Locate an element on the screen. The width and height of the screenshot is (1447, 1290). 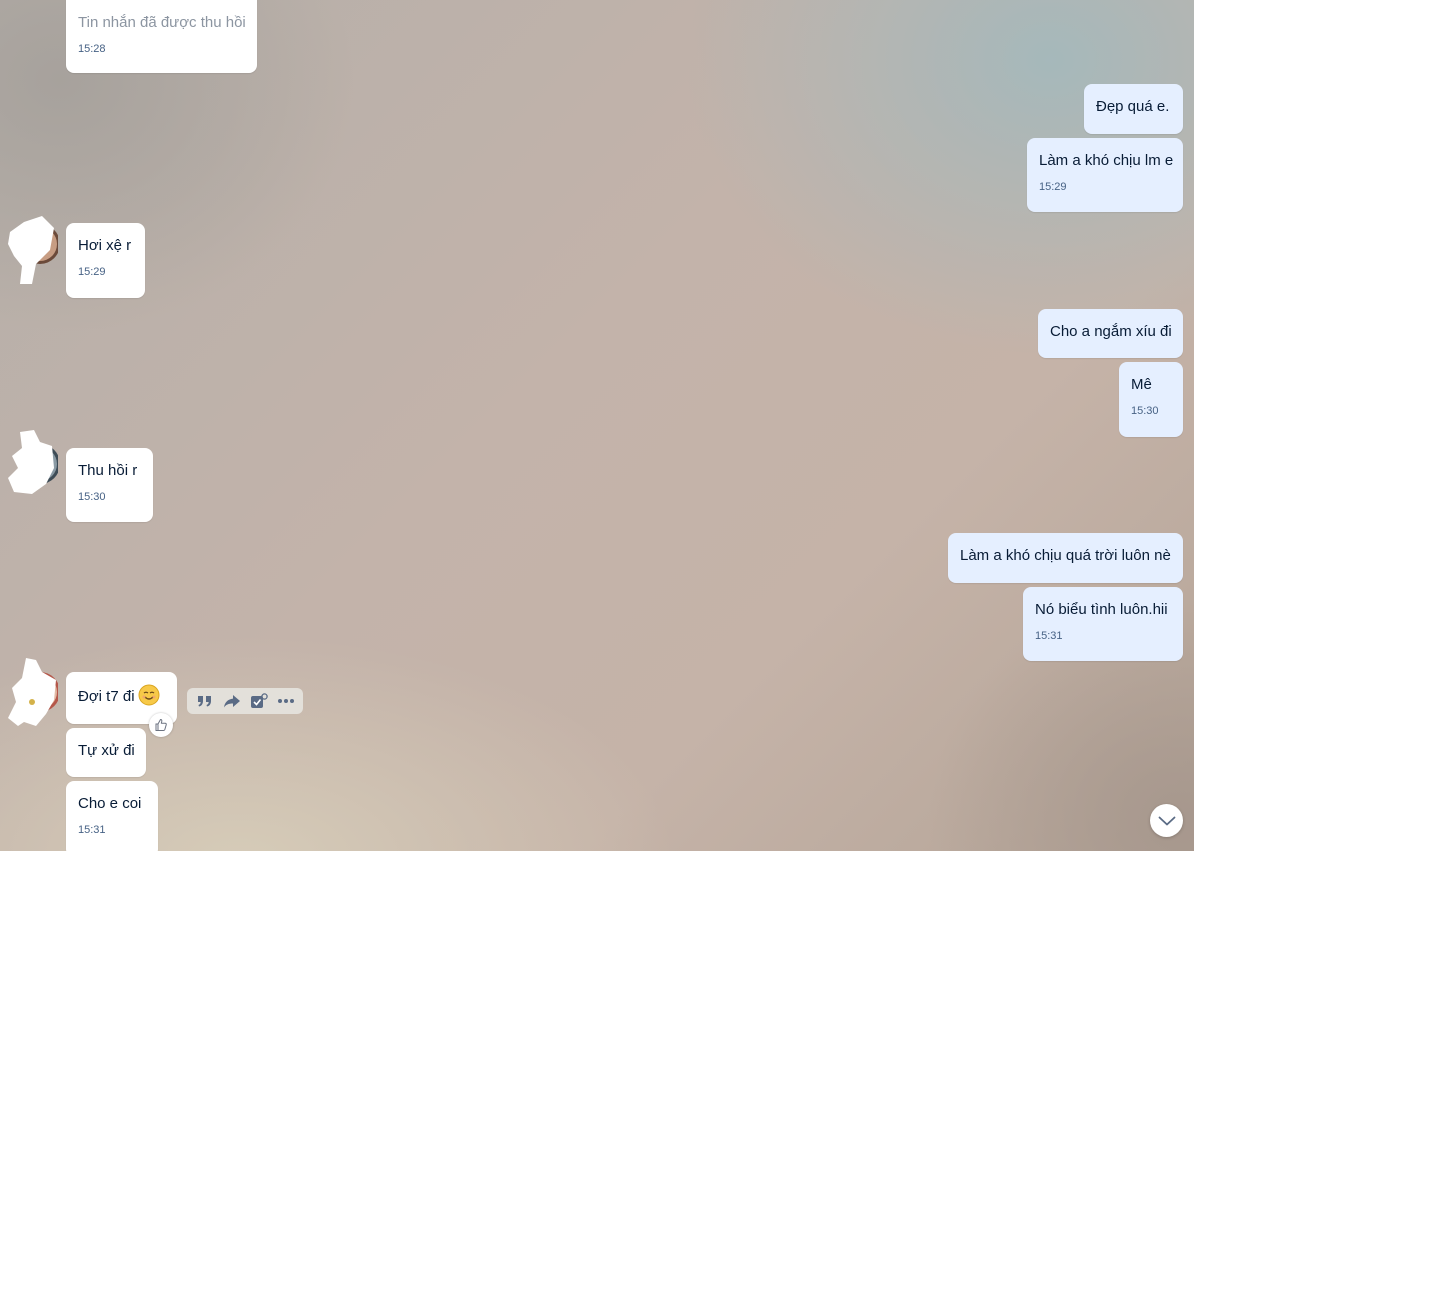
like-reaction-button is located at coordinates (161, 725).